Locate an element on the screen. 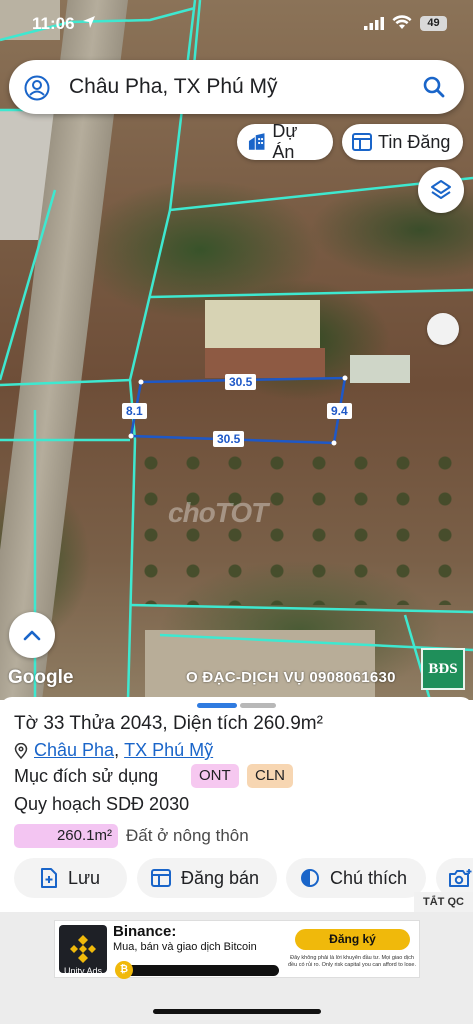  status-bar: 11:06 49 is located at coordinates (236, 25).